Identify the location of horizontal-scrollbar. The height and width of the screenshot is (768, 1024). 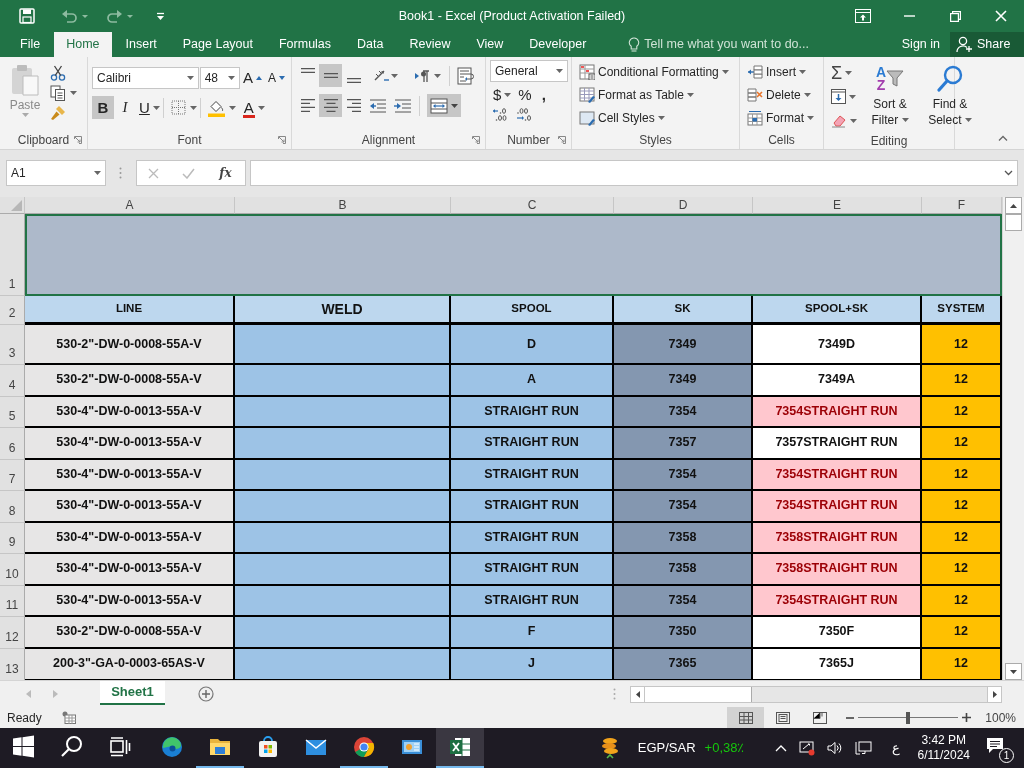
(816, 694).